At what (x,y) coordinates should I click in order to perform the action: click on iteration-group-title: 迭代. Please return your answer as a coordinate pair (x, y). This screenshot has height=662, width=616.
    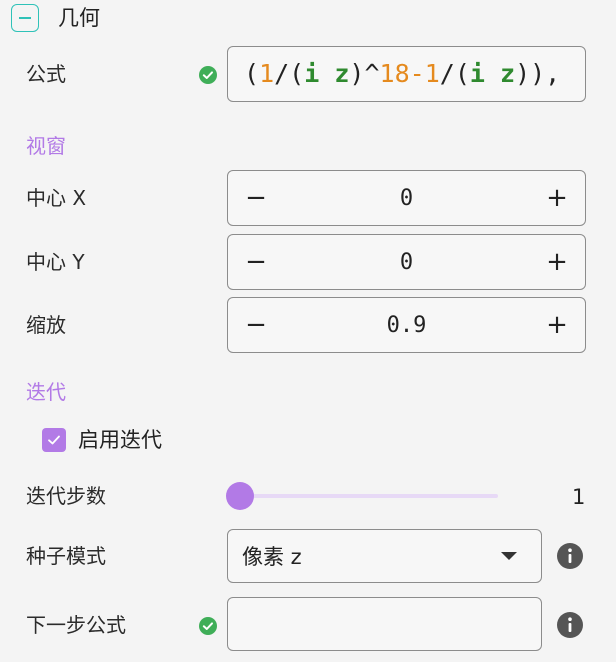
    Looking at the image, I should click on (46, 392).